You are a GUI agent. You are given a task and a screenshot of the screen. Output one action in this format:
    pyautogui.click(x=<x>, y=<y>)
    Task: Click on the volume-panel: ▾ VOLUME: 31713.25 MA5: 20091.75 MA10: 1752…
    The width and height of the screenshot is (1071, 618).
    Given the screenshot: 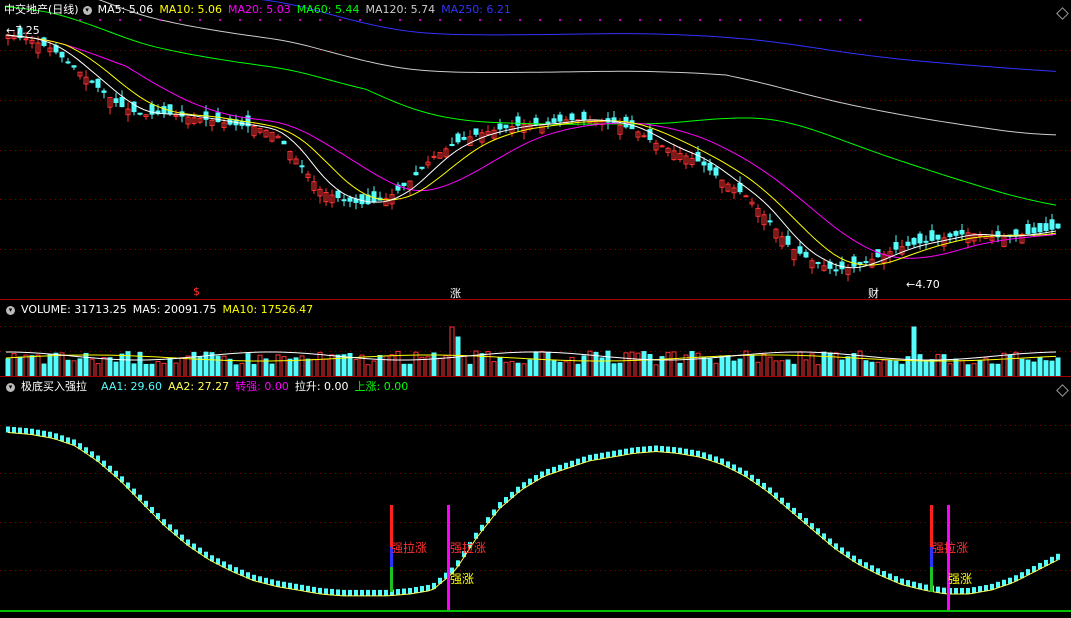 What is the action you would take?
    pyautogui.click(x=535, y=338)
    